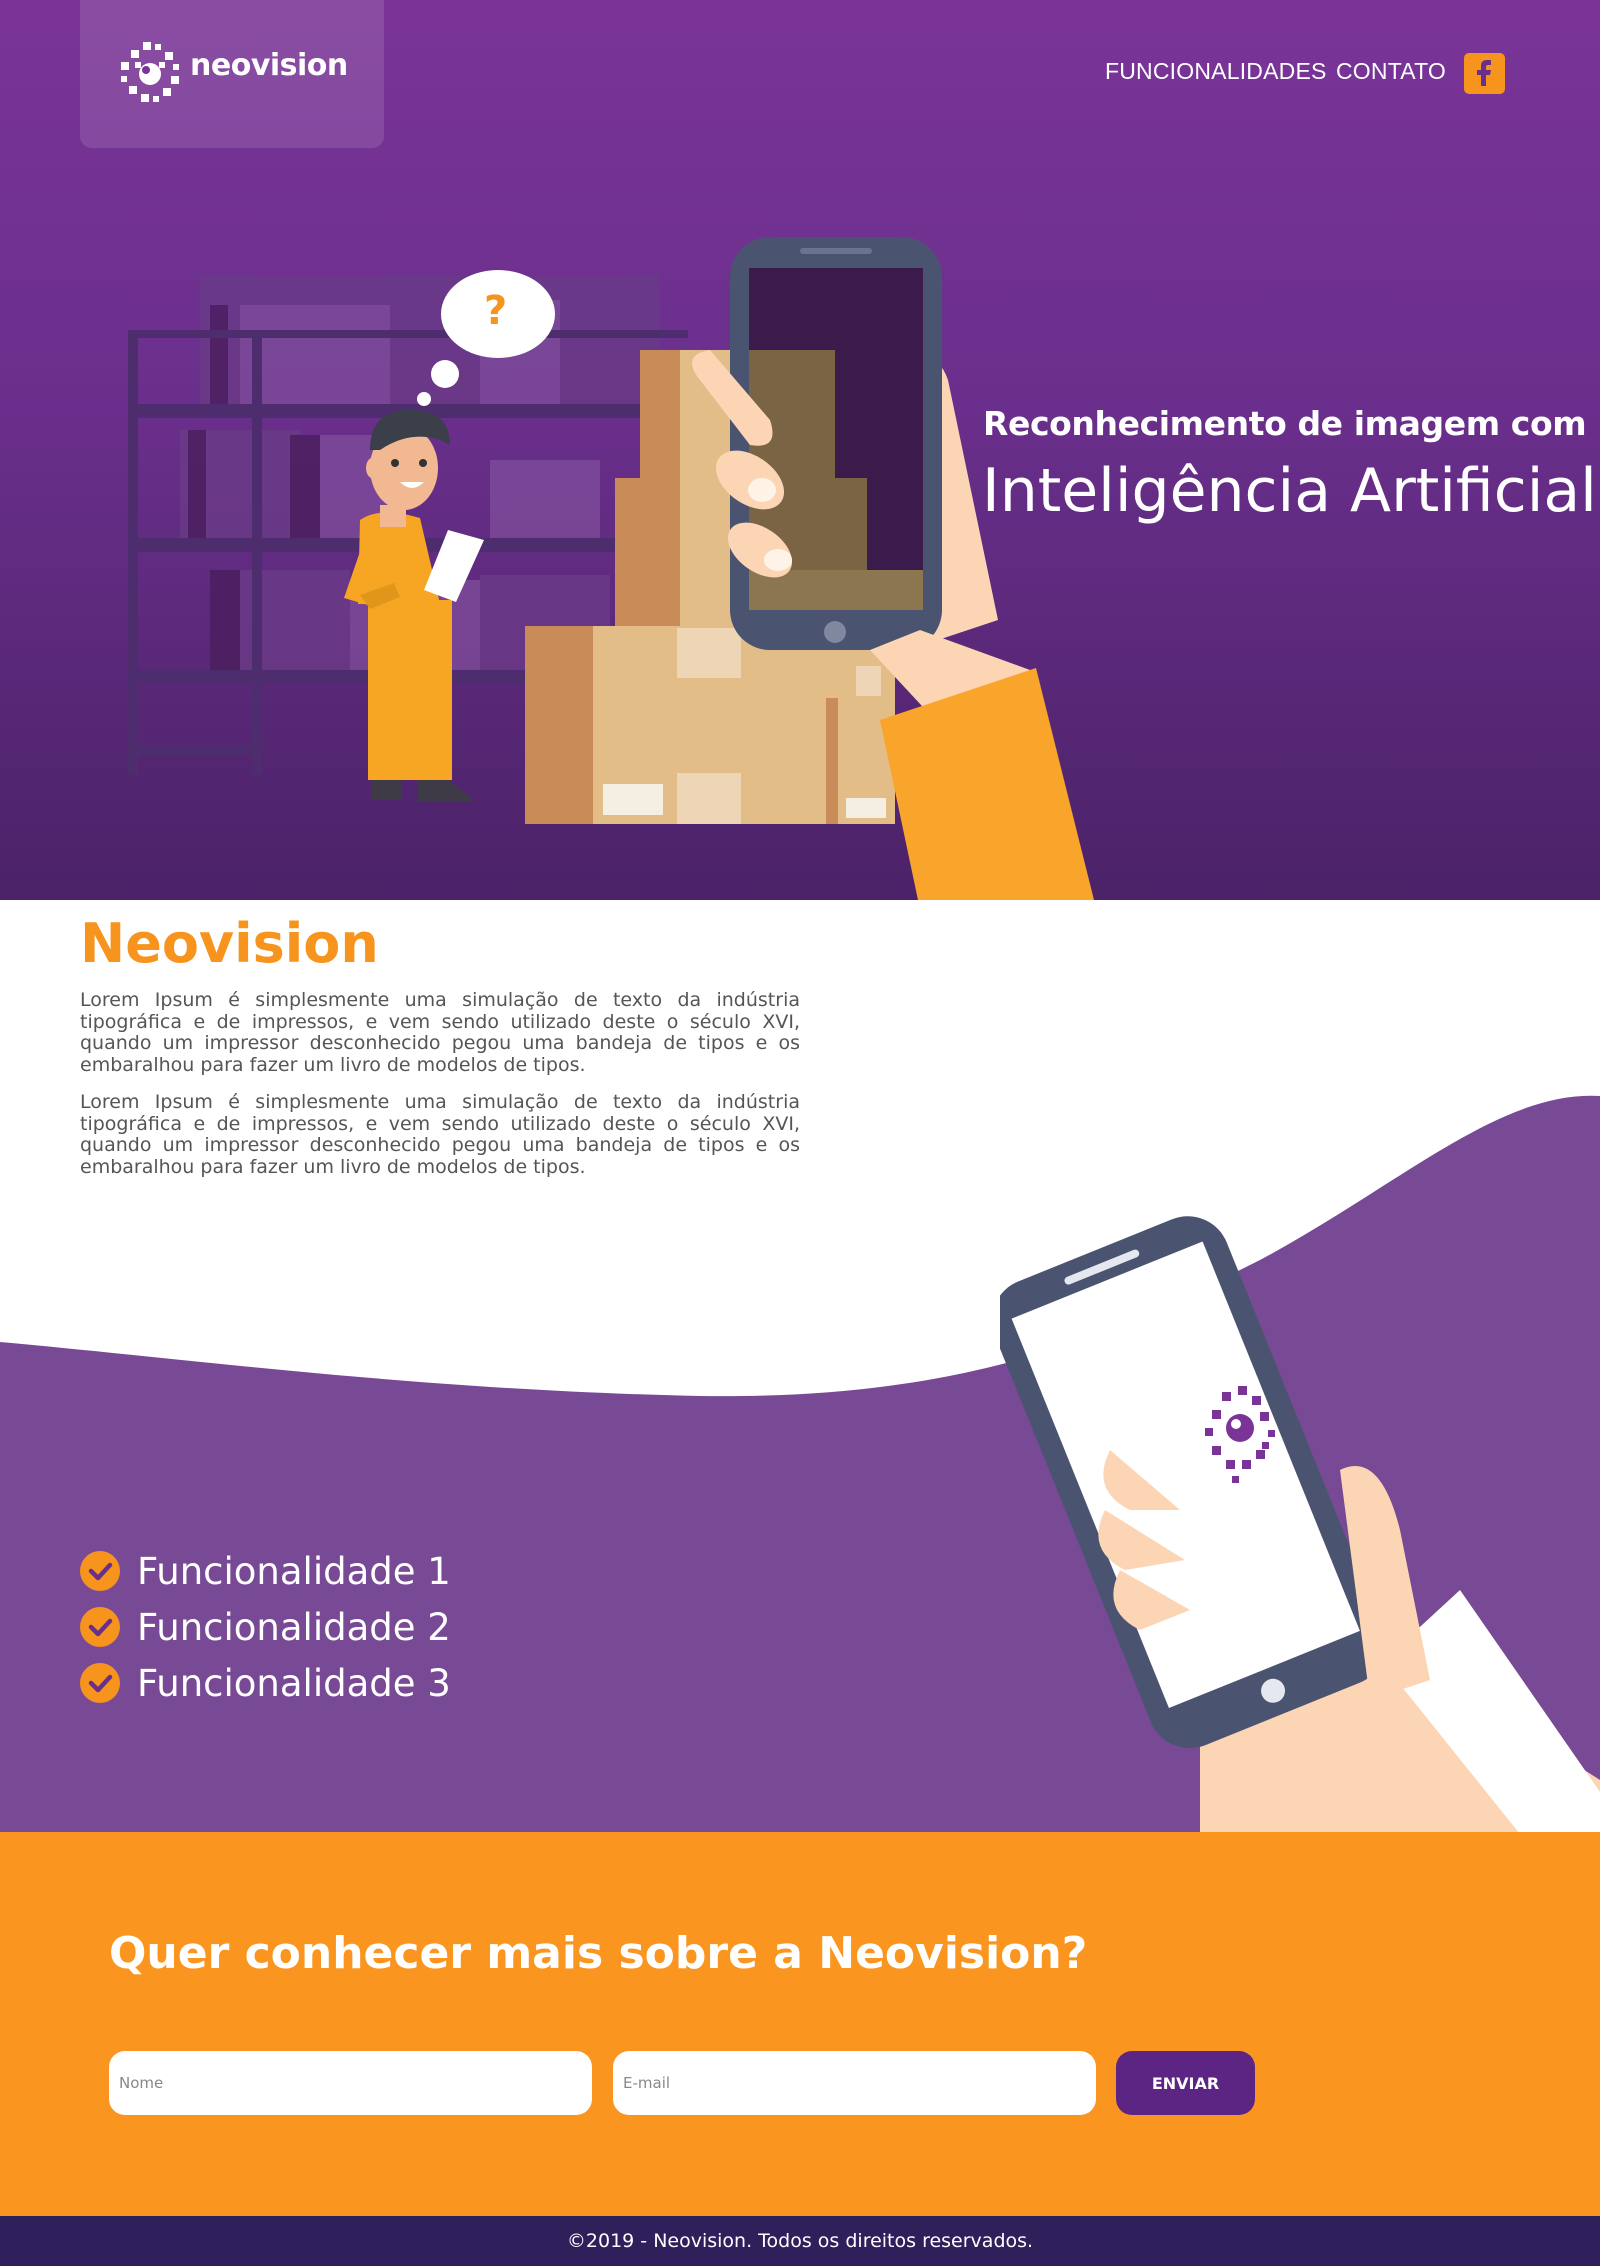 The image size is (1600, 2266). I want to click on hand-phone-illustration, so click(1300, 1525).